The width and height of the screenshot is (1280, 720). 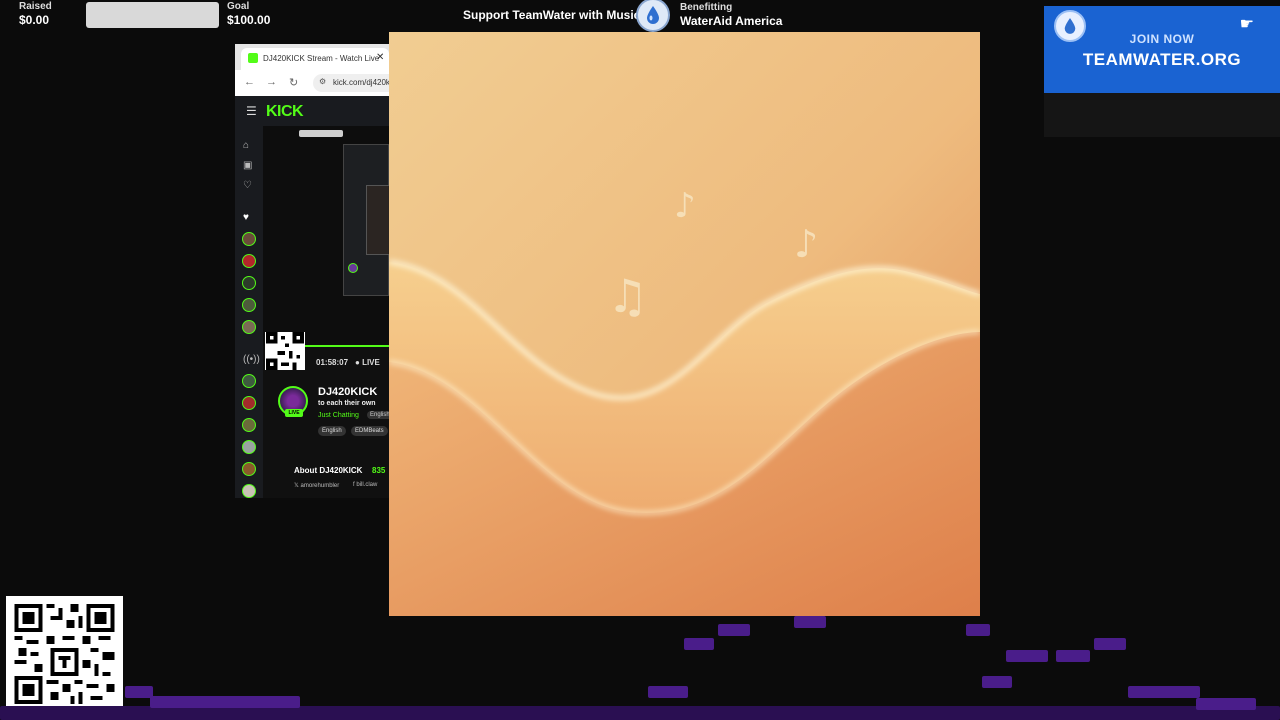 What do you see at coordinates (312, 83) in the screenshot?
I see `browser-toolbar: ← → ↻ ⚙ kick.com/dj420kick` at bounding box center [312, 83].